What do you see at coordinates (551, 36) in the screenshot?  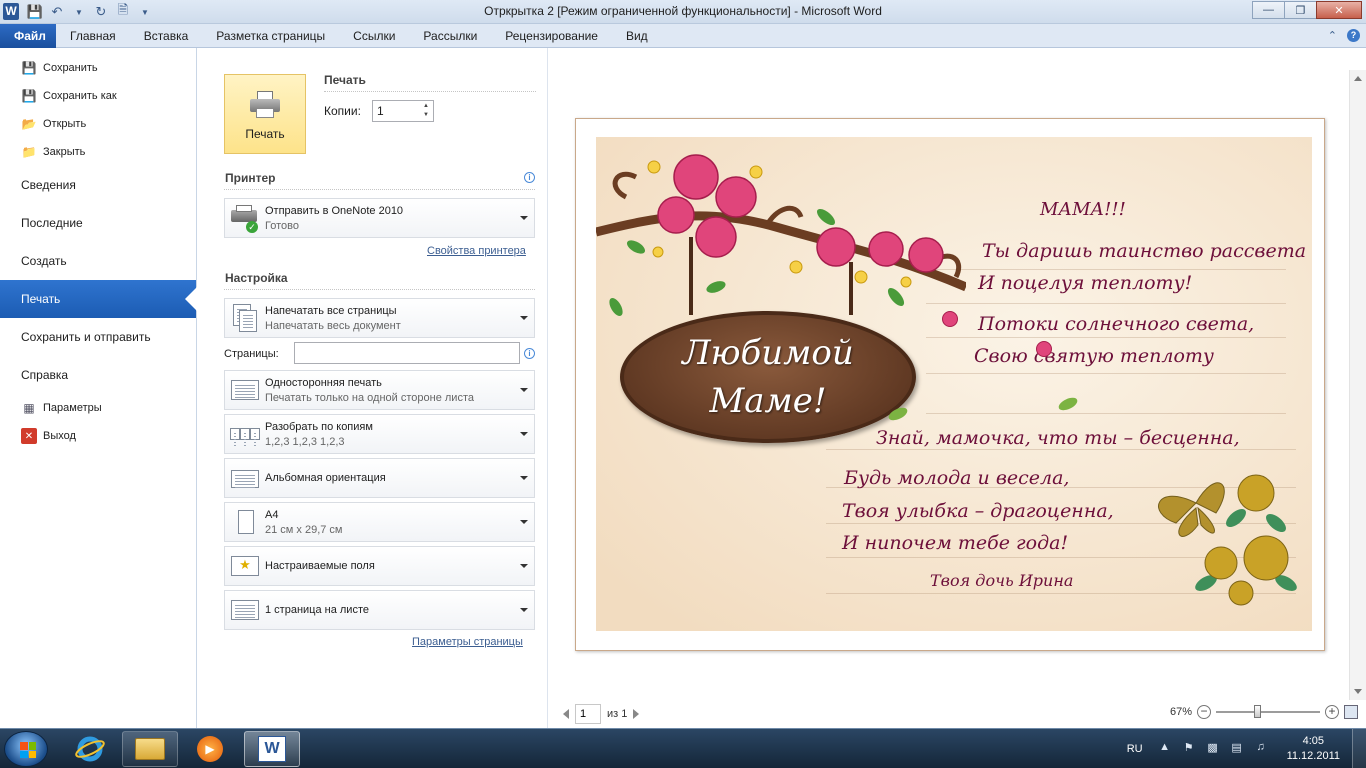 I see `tab-review: Рецензирование` at bounding box center [551, 36].